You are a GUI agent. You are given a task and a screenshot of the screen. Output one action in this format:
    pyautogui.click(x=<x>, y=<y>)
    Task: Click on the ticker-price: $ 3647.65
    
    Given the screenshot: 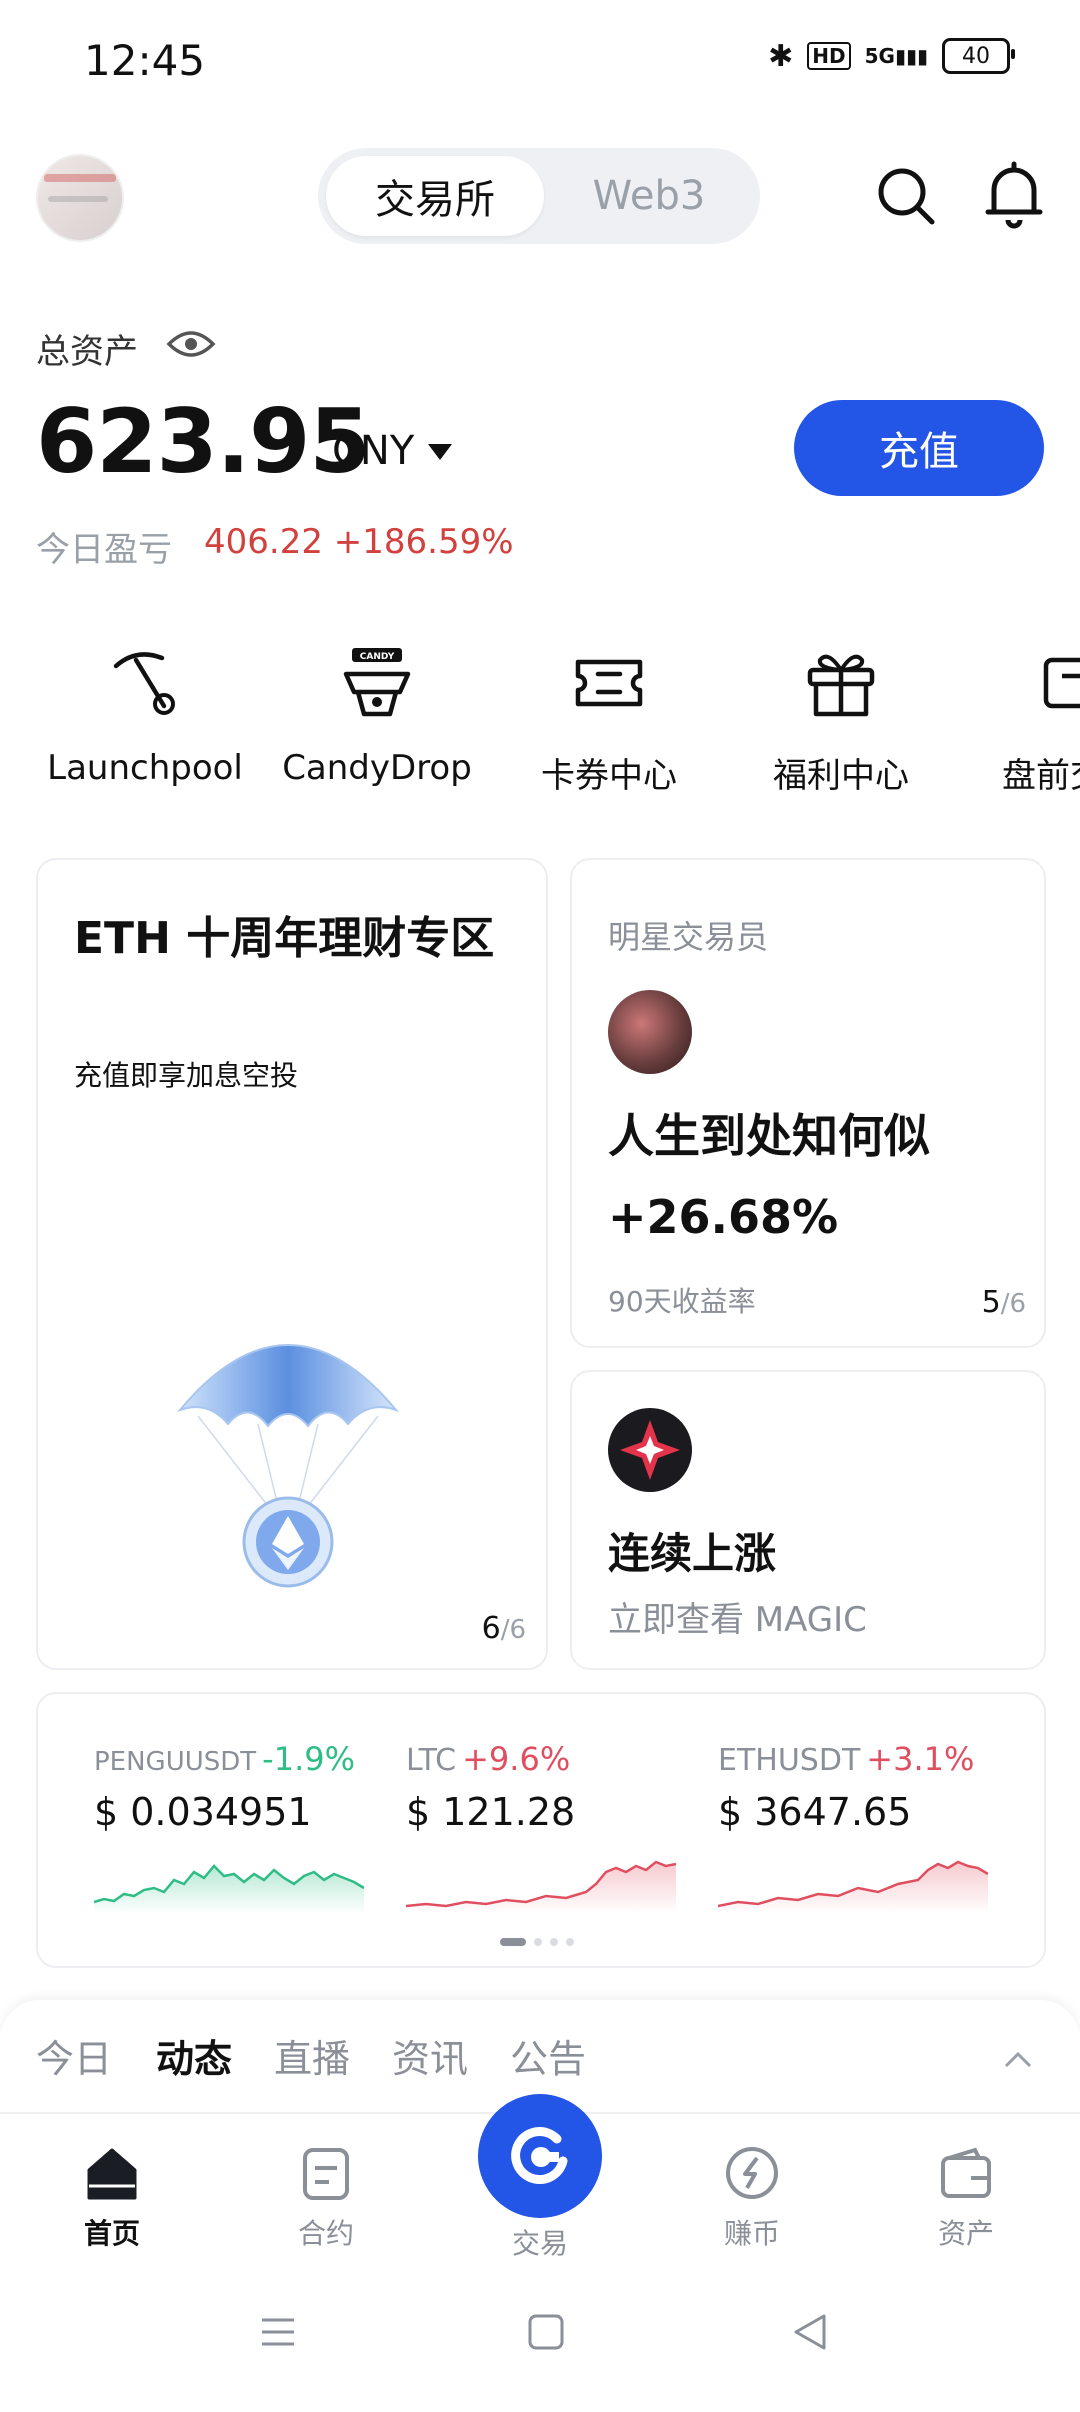 What is the action you would take?
    pyautogui.click(x=815, y=1812)
    